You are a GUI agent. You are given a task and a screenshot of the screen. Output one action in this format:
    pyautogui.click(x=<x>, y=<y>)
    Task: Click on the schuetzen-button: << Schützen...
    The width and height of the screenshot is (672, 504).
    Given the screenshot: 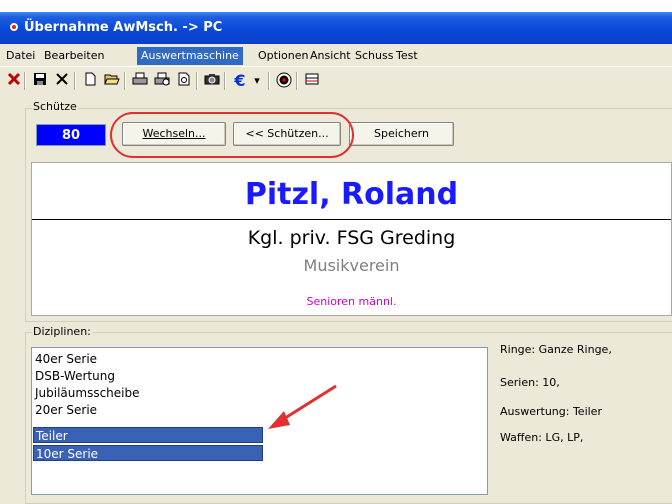 What is the action you would take?
    pyautogui.click(x=287, y=134)
    